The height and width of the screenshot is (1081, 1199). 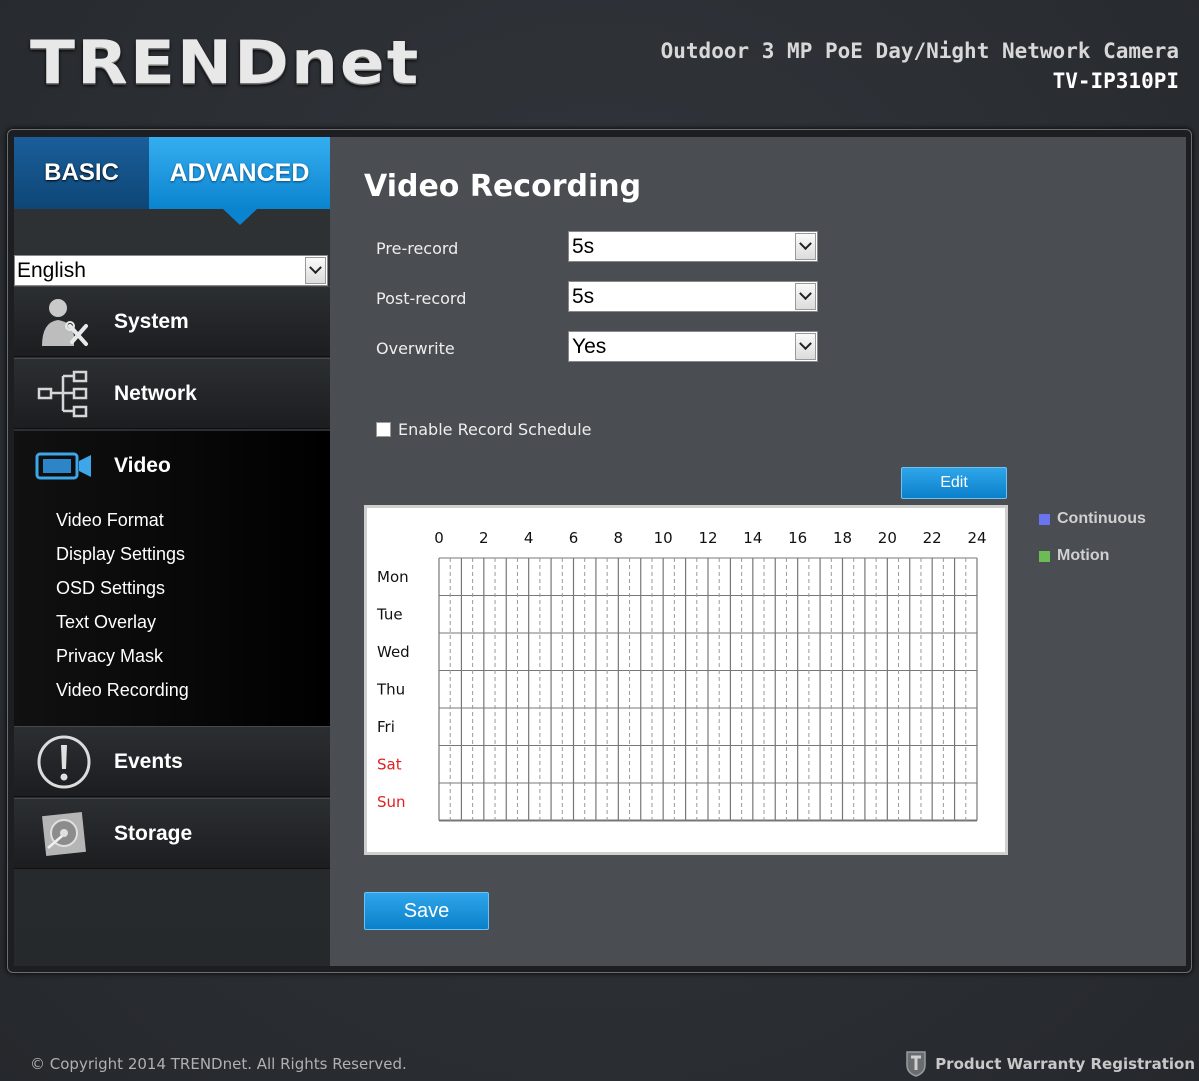 I want to click on prerecord-value: 5s, so click(x=583, y=246).